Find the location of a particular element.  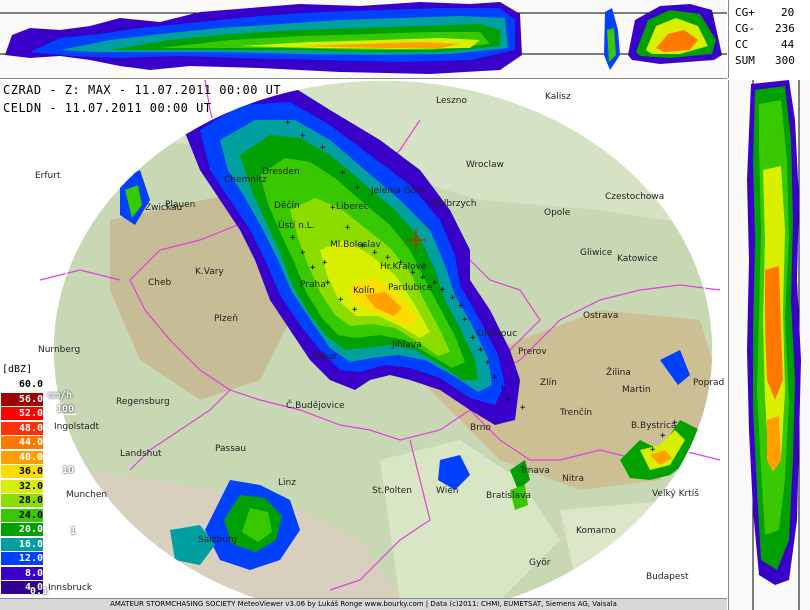

city-label: Salzburg is located at coordinates (218, 540).